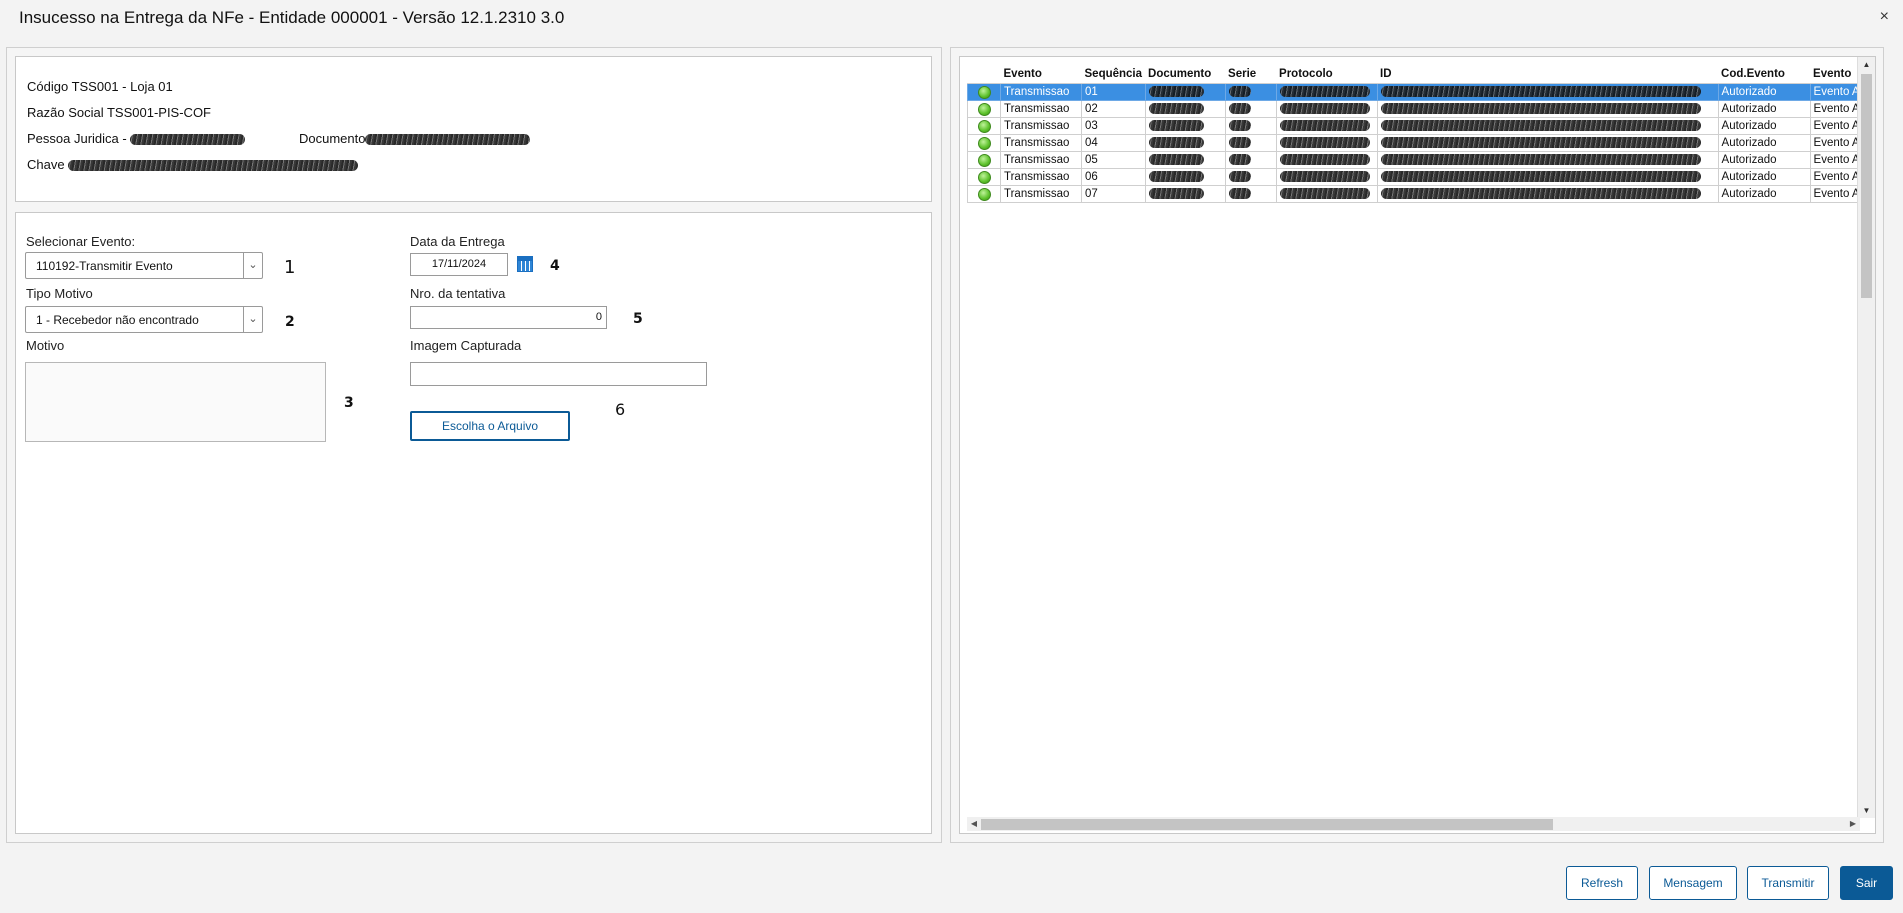 This screenshot has height=913, width=1903. Describe the element at coordinates (974, 824) in the screenshot. I see `scroll-left-icon: ◀` at that location.